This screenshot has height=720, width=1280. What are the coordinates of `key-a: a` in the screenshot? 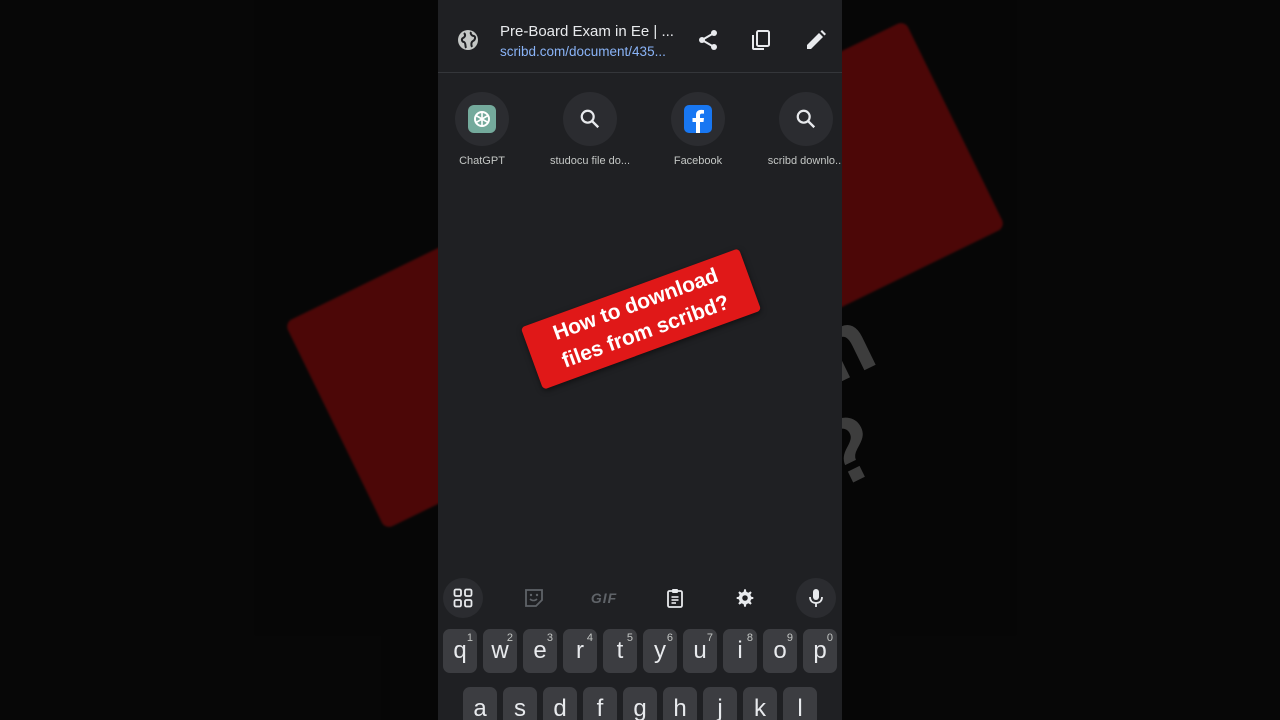 It's located at (480, 703).